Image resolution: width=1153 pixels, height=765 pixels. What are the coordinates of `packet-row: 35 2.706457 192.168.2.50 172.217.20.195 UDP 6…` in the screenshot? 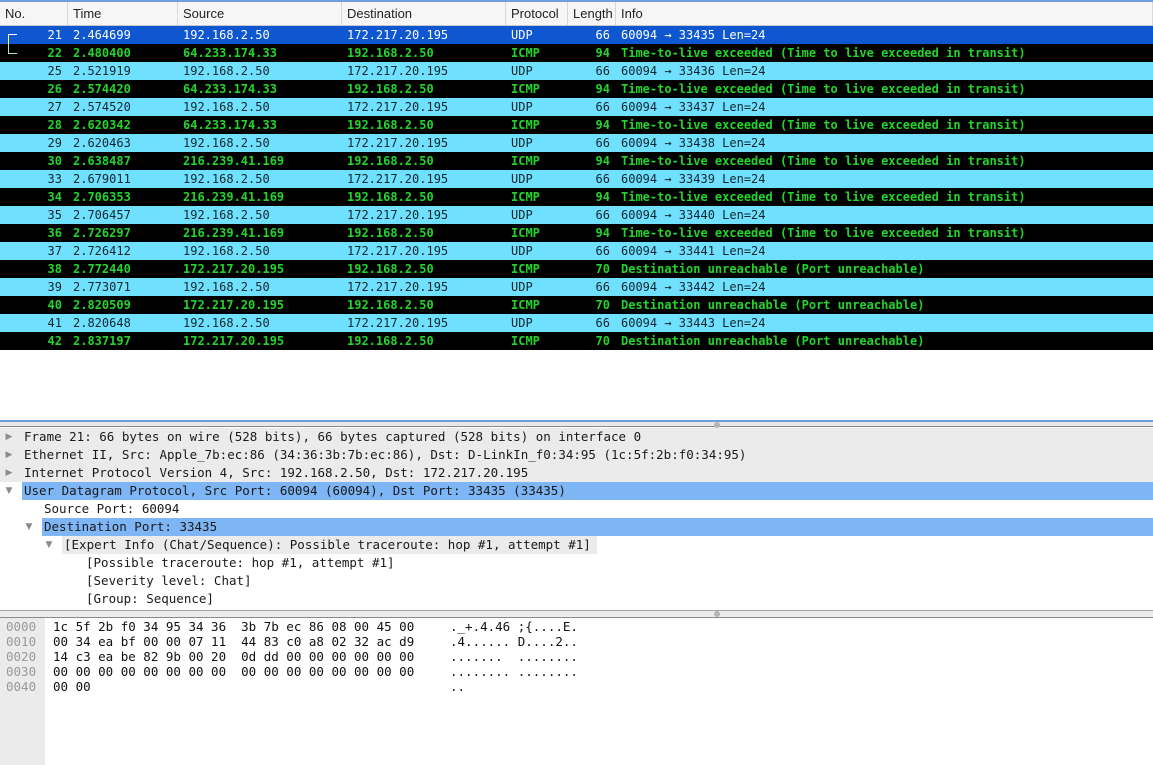 It's located at (576, 215).